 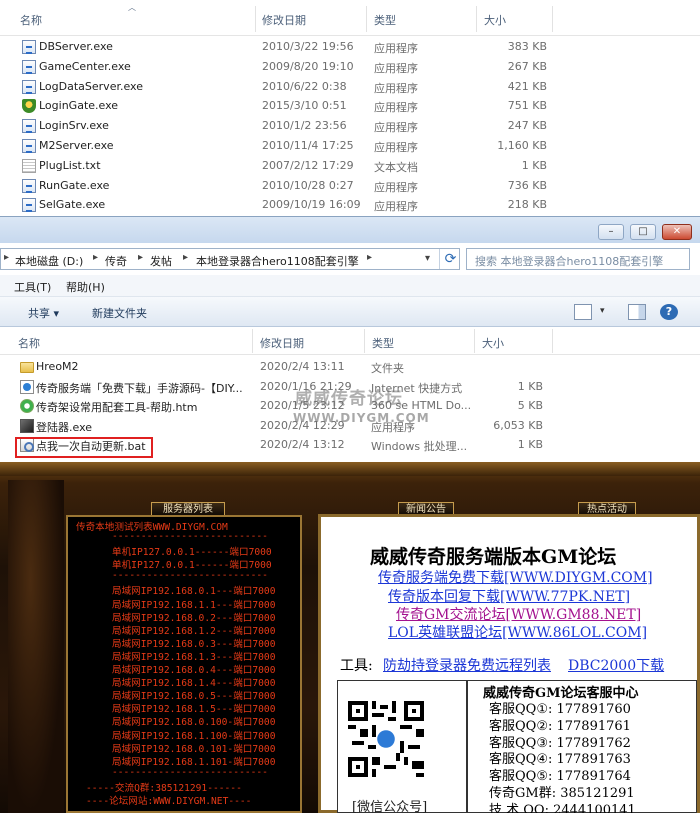 I want to click on server-entry: 局域网IP192.168.1.5---端口7000, so click(x=194, y=708).